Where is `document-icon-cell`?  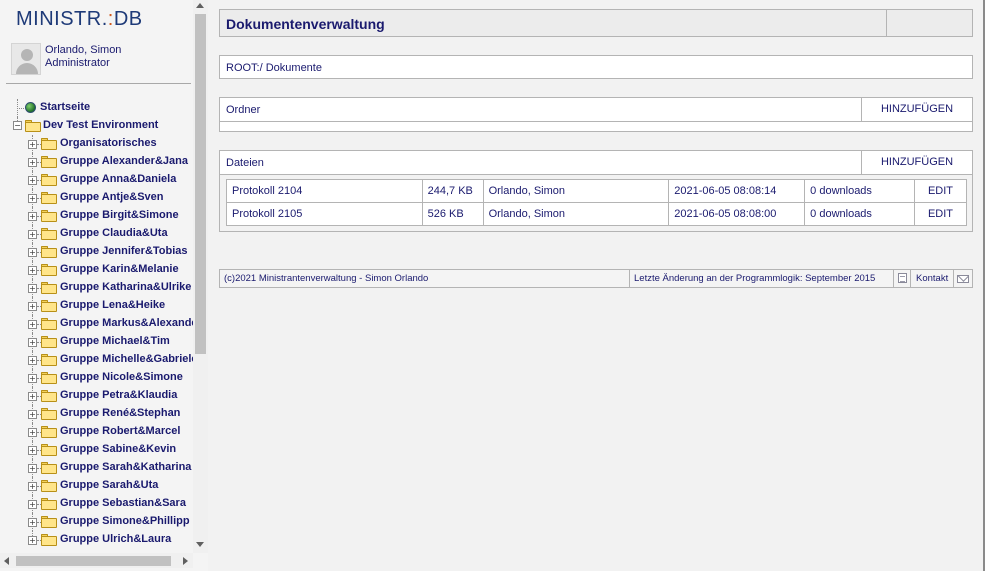 document-icon-cell is located at coordinates (901, 278).